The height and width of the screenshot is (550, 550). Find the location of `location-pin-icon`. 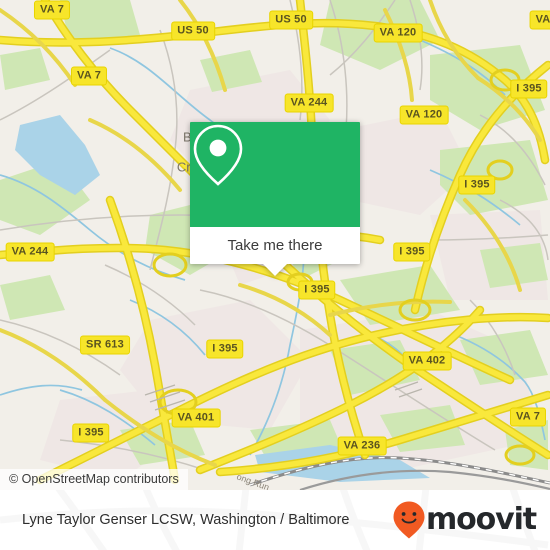

location-pin-icon is located at coordinates (218, 155).